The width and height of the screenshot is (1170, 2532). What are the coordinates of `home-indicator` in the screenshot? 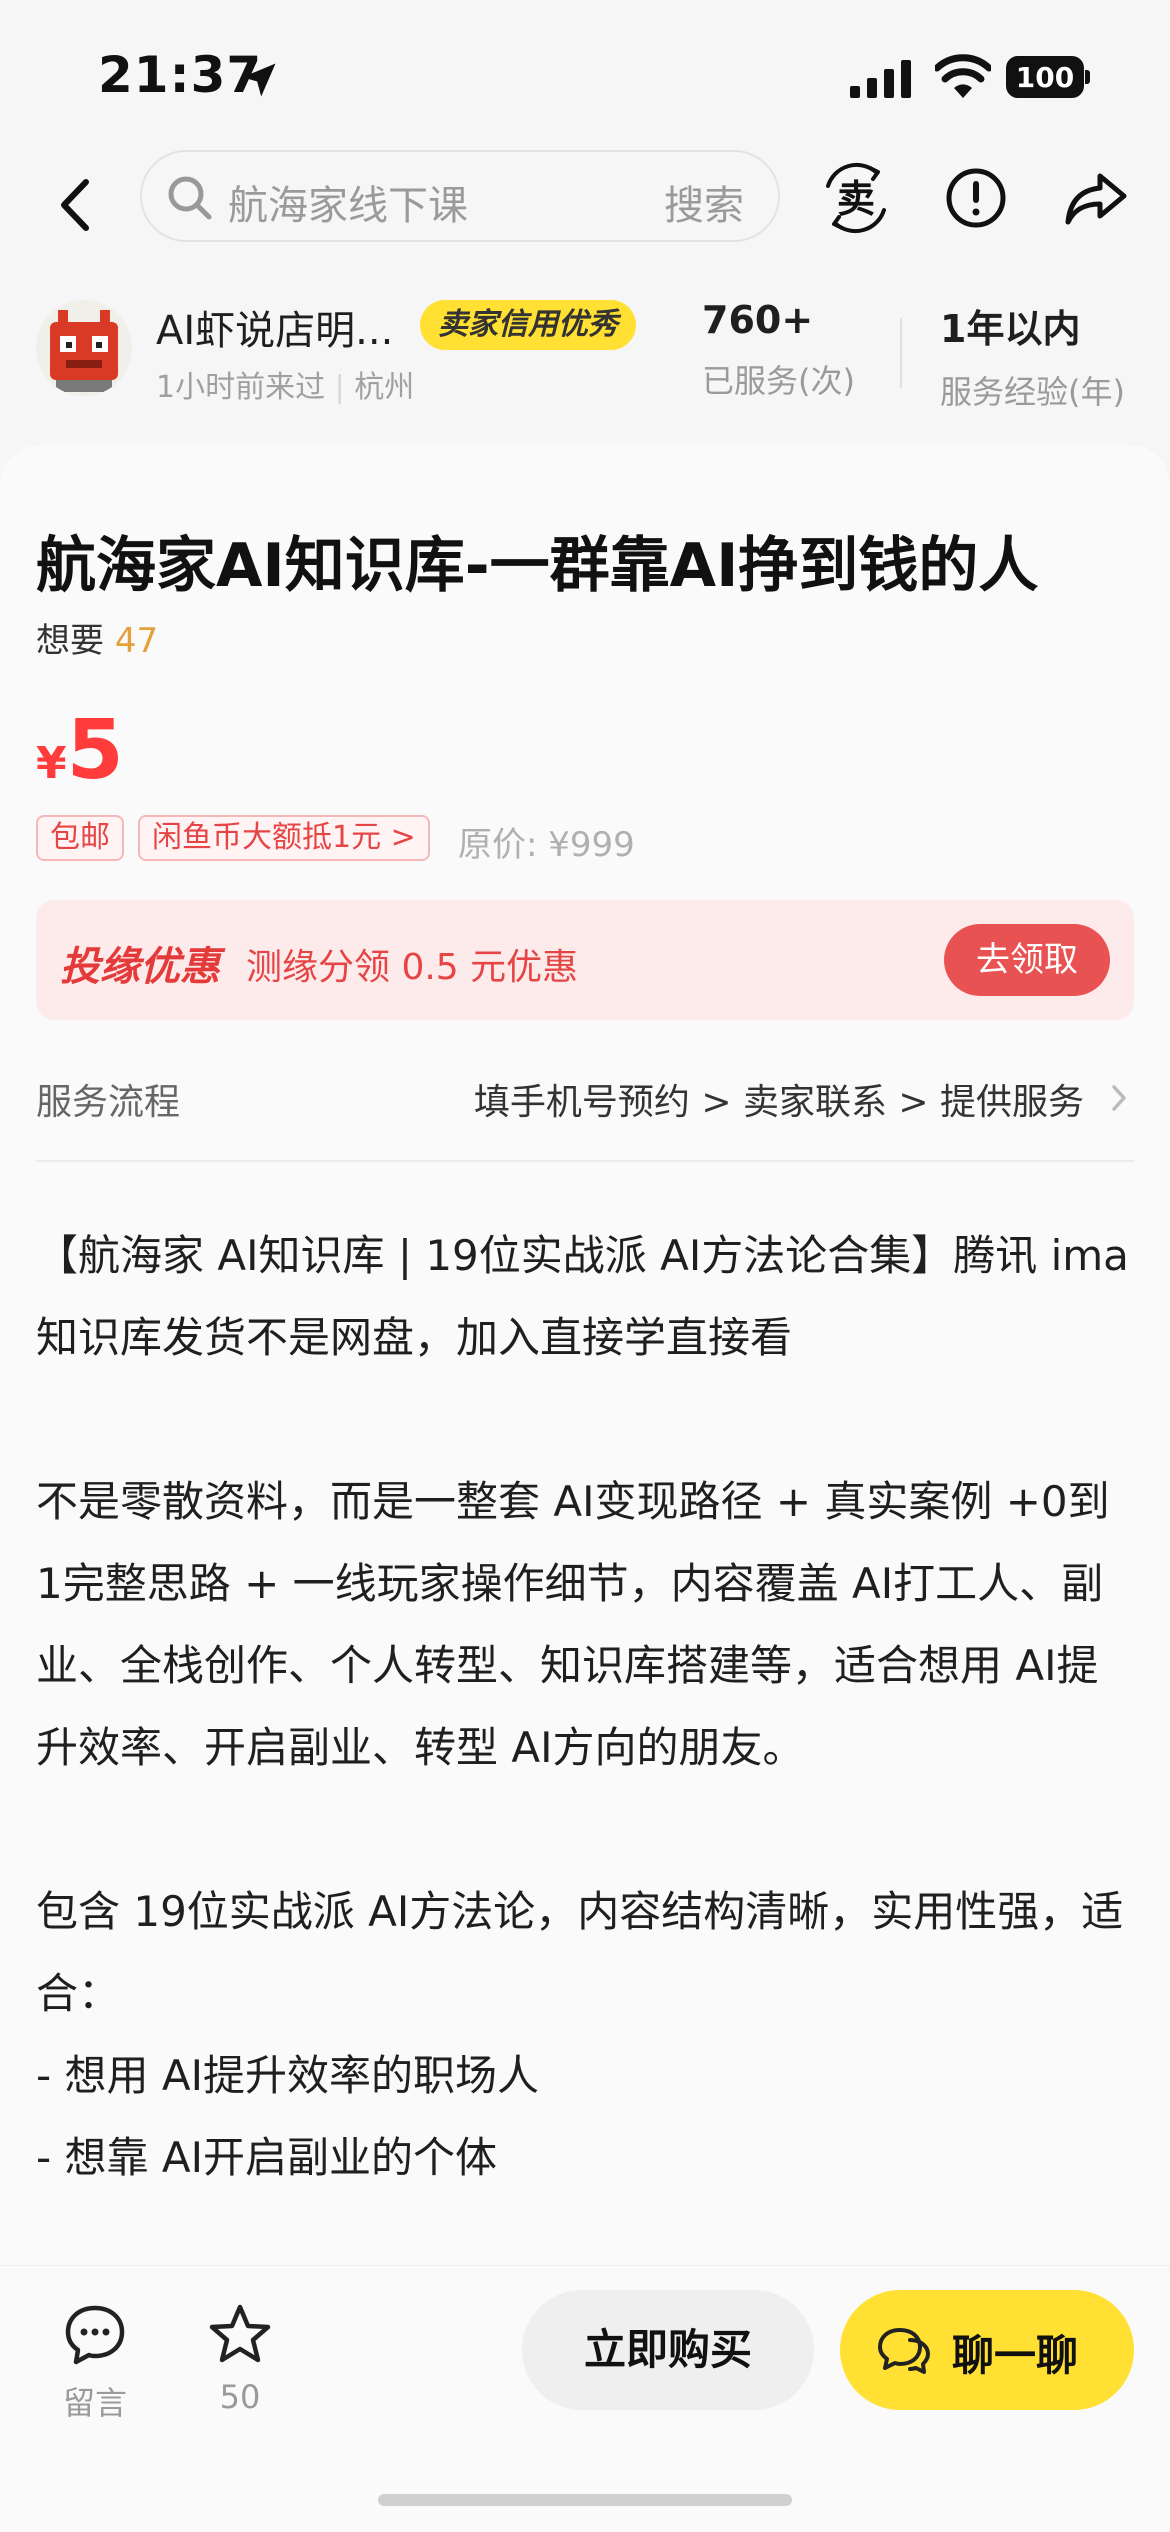 It's located at (585, 2500).